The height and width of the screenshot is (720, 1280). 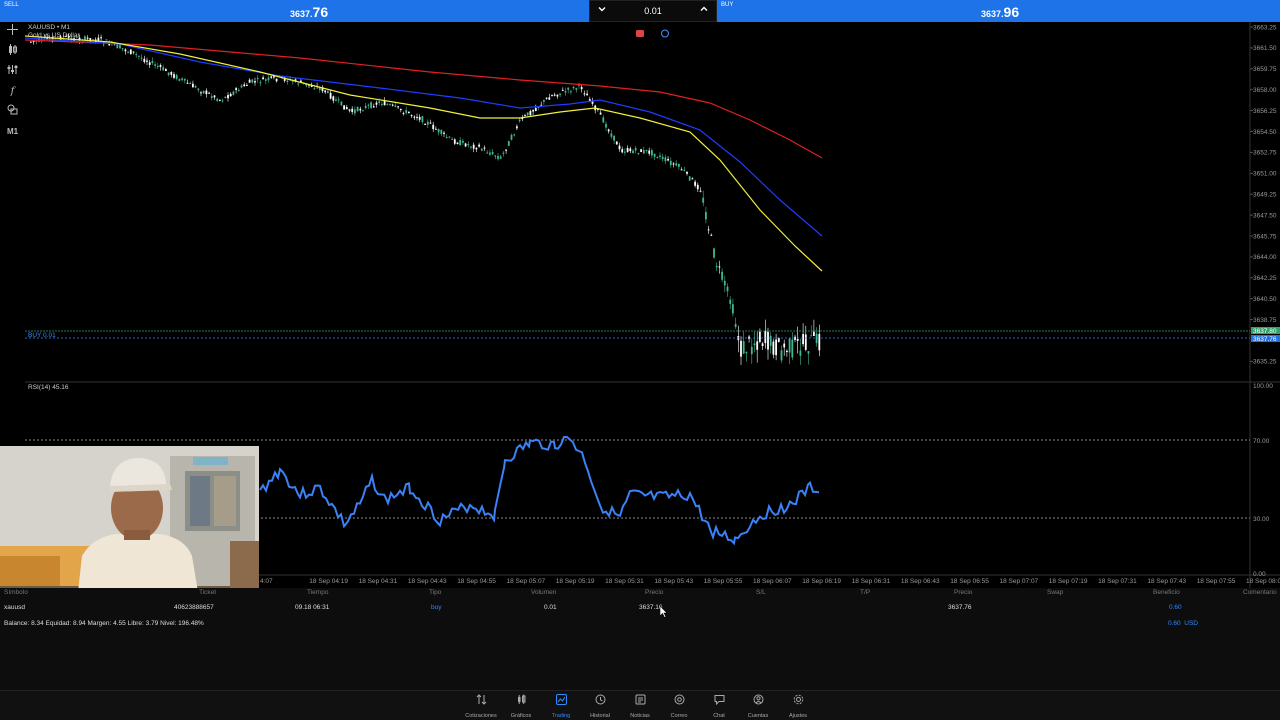 What do you see at coordinates (600, 706) in the screenshot?
I see `nav-history: Historial` at bounding box center [600, 706].